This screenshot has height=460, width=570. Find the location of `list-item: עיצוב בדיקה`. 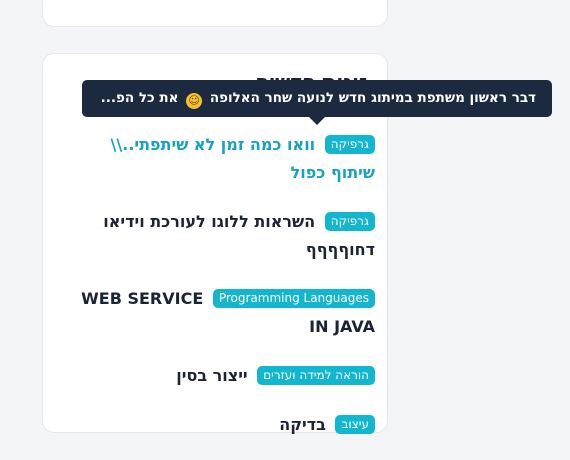

list-item: עיצוב בדיקה is located at coordinates (222, 425).